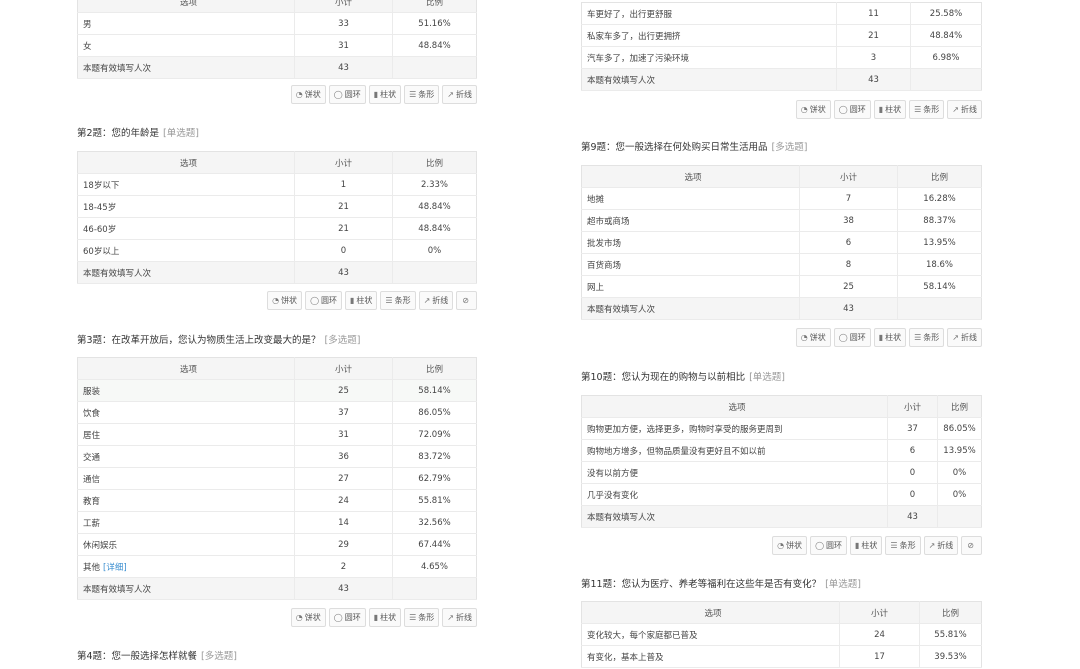 The height and width of the screenshot is (669, 1080). What do you see at coordinates (343, 23) in the screenshot?
I see `count-cell: 33` at bounding box center [343, 23].